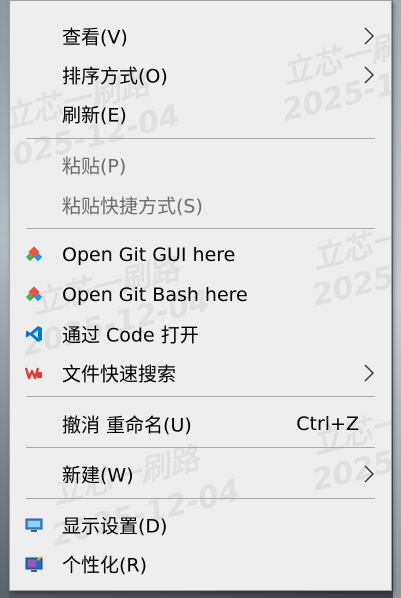 The width and height of the screenshot is (401, 598). What do you see at coordinates (33, 373) in the screenshot?
I see `wps-icon` at bounding box center [33, 373].